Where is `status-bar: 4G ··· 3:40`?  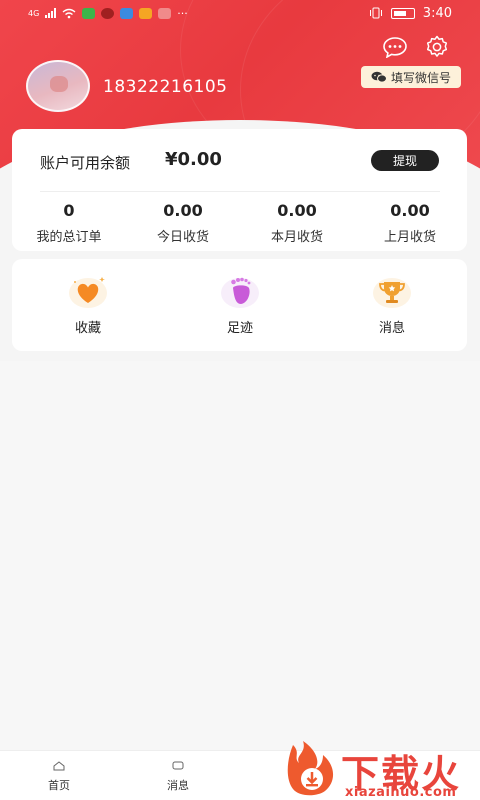 status-bar: 4G ··· 3:40 is located at coordinates (240, 13).